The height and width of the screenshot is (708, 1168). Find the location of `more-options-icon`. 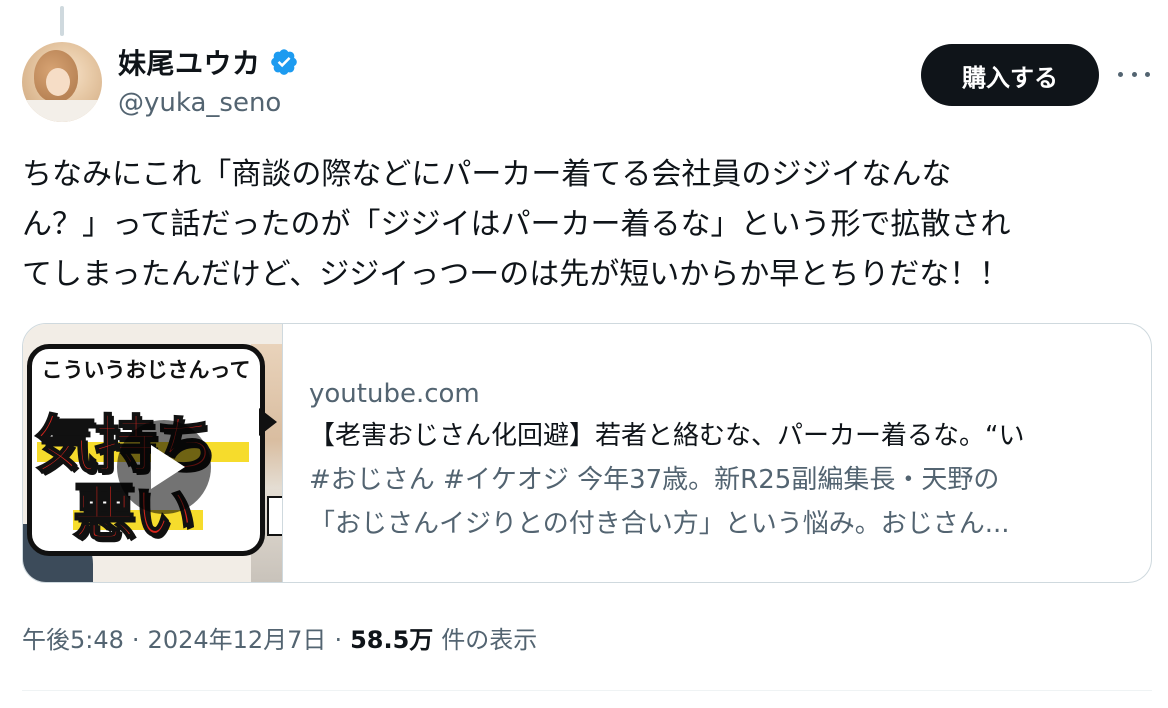

more-options-icon is located at coordinates (1134, 74).